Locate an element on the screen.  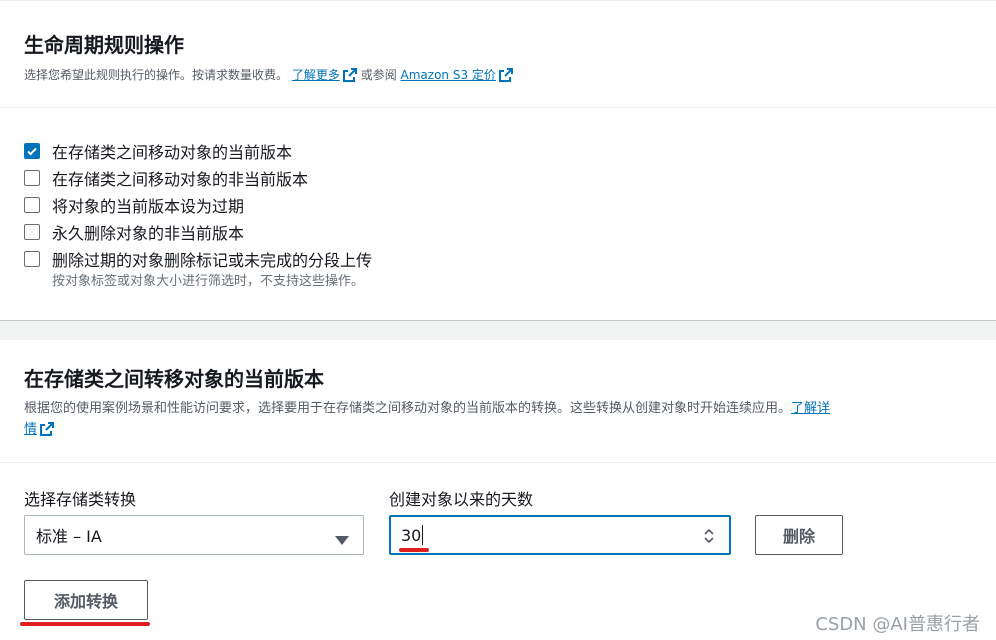
learn-more-link: 了解详 is located at coordinates (810, 408).